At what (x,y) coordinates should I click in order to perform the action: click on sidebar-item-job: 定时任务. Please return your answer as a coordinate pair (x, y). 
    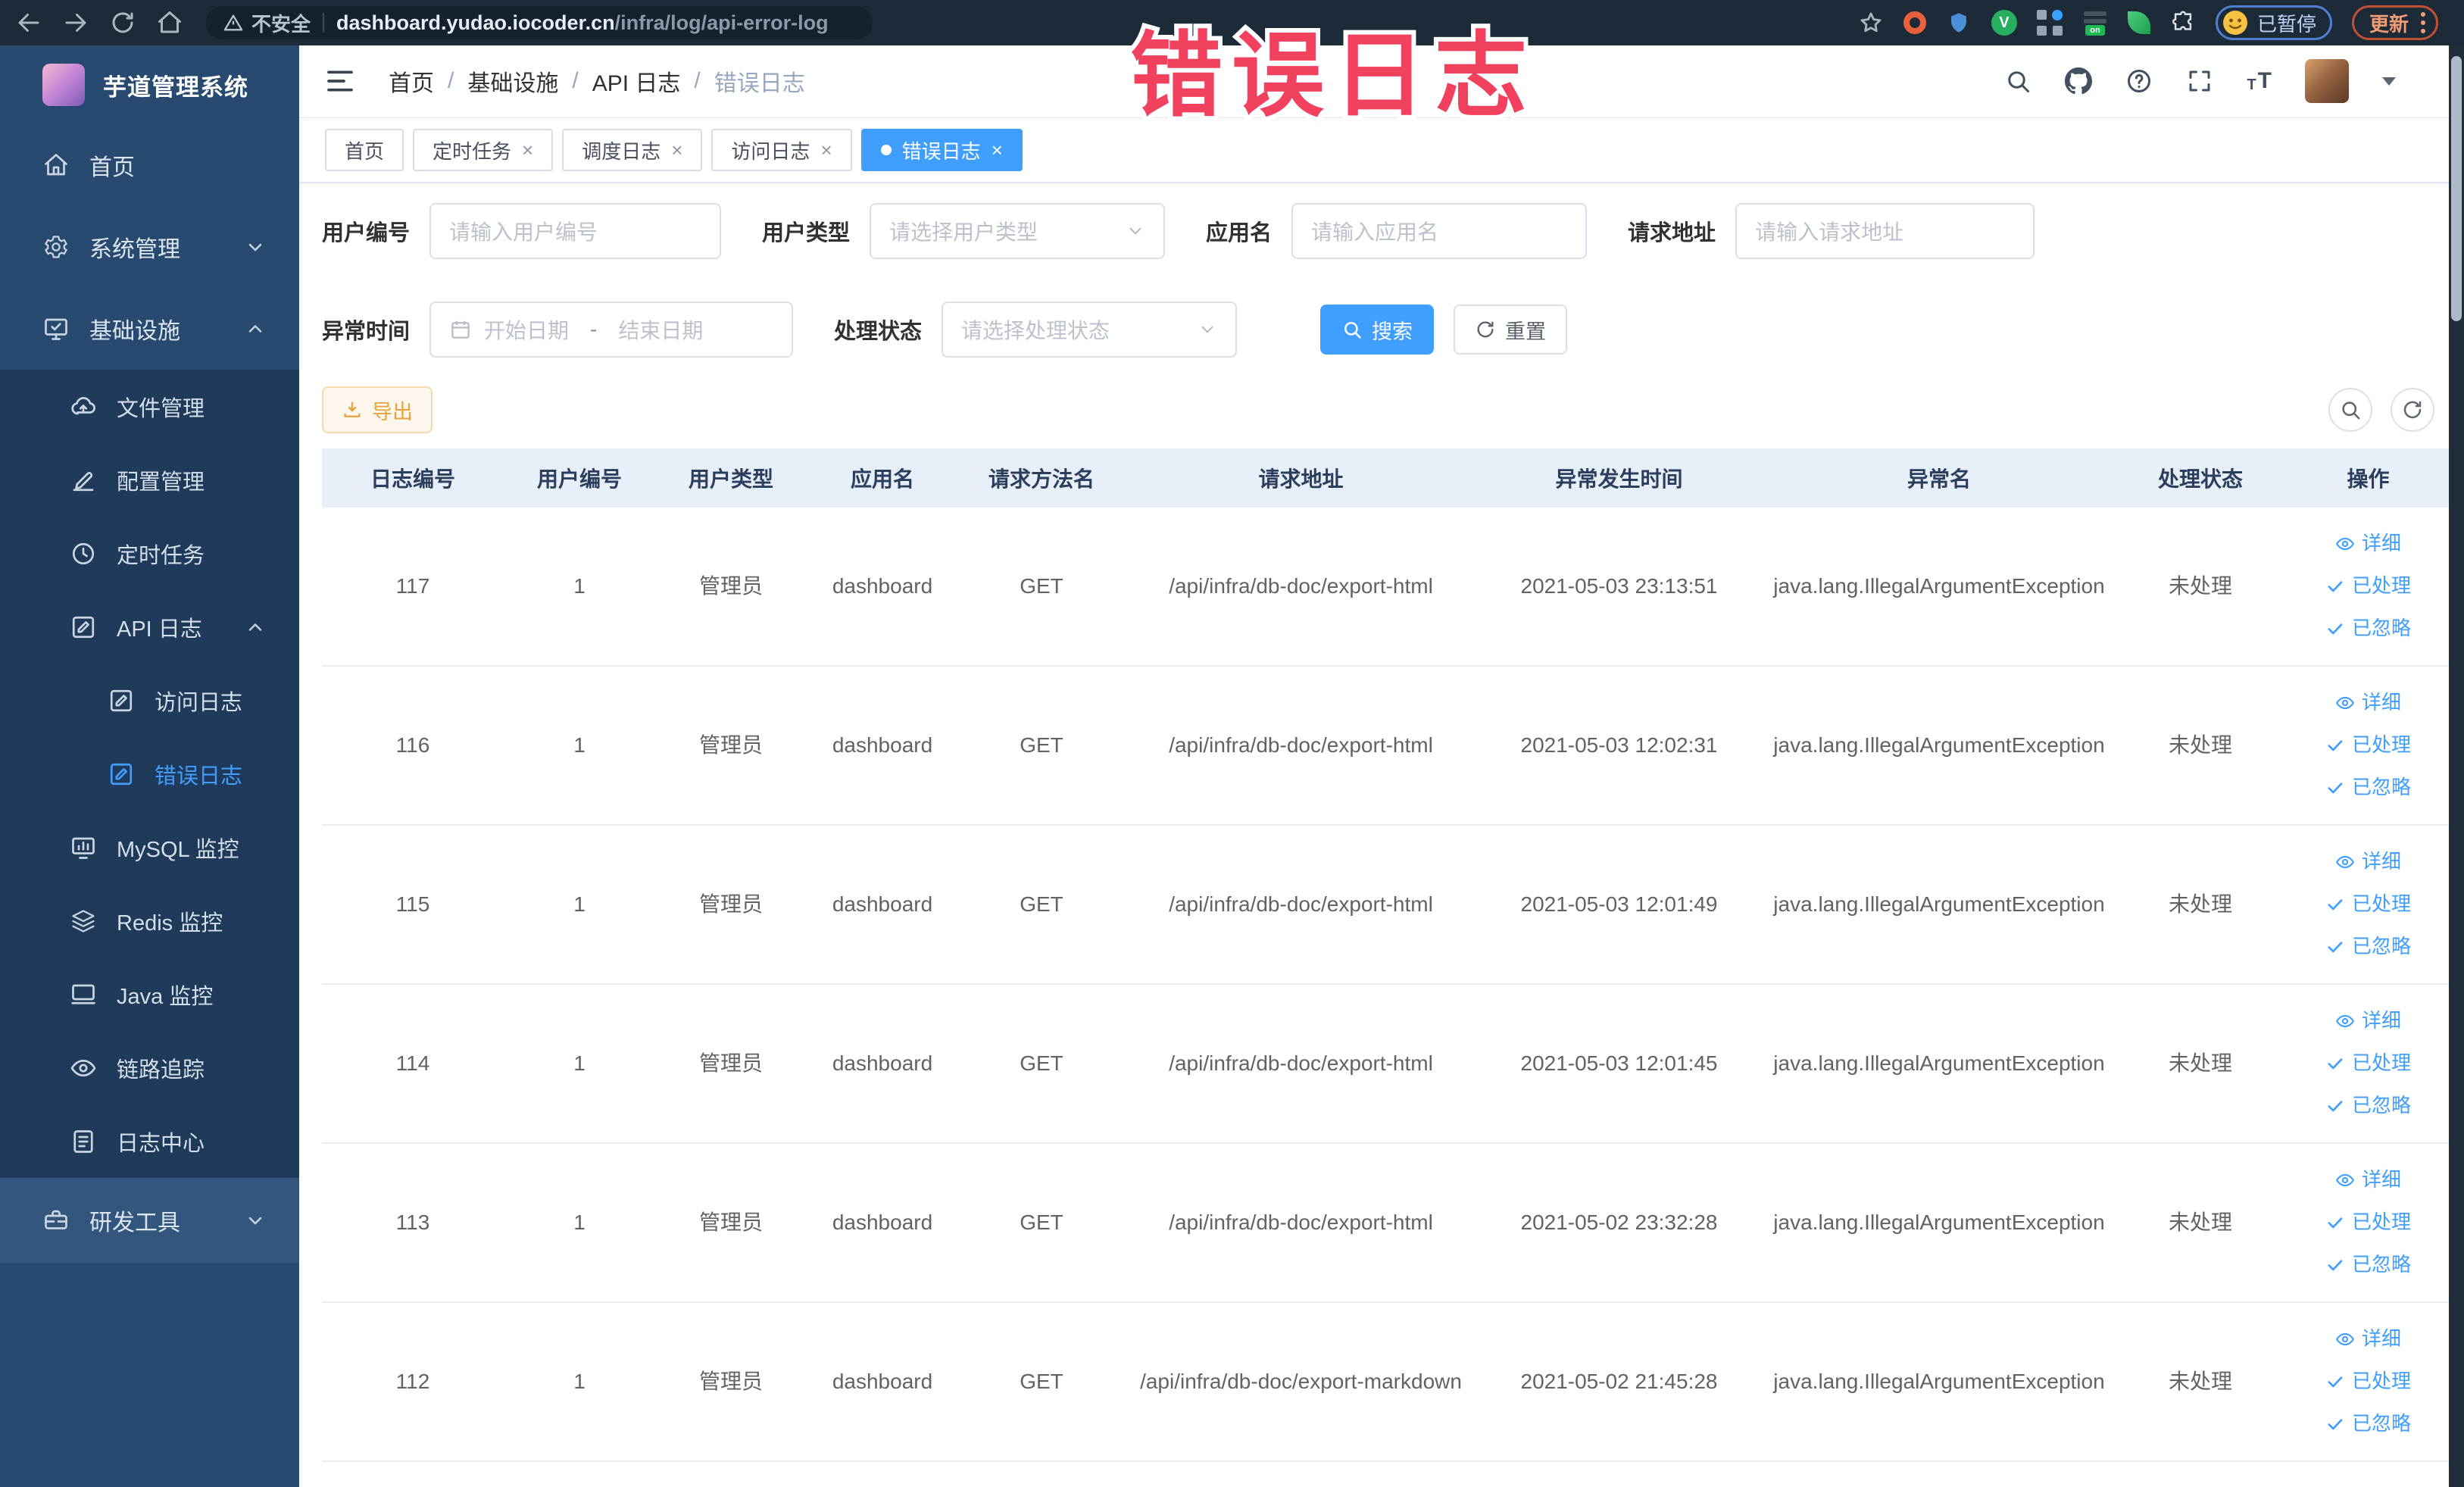
    Looking at the image, I should click on (149, 553).